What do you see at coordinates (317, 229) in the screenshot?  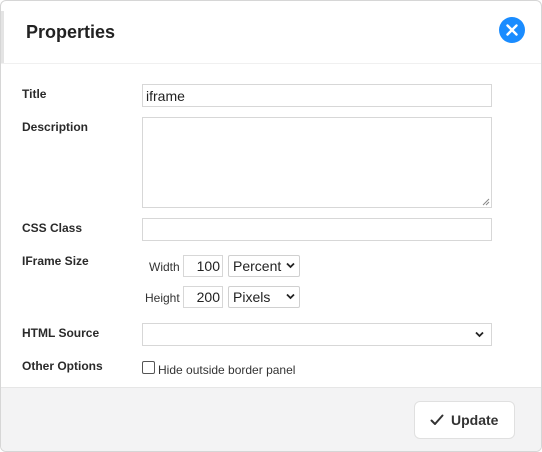 I see `css-class-input` at bounding box center [317, 229].